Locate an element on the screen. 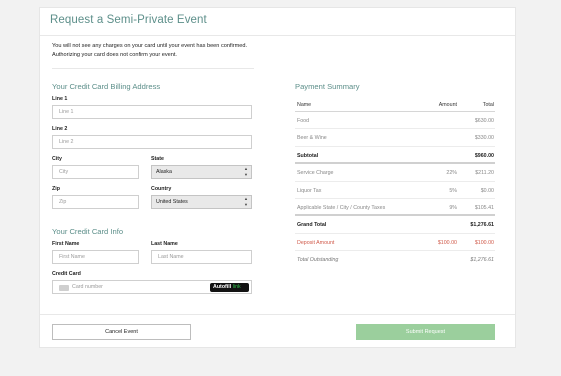 This screenshot has width=561, height=376. row-name: Applicable State / City / County Taxes is located at coordinates (341, 207).